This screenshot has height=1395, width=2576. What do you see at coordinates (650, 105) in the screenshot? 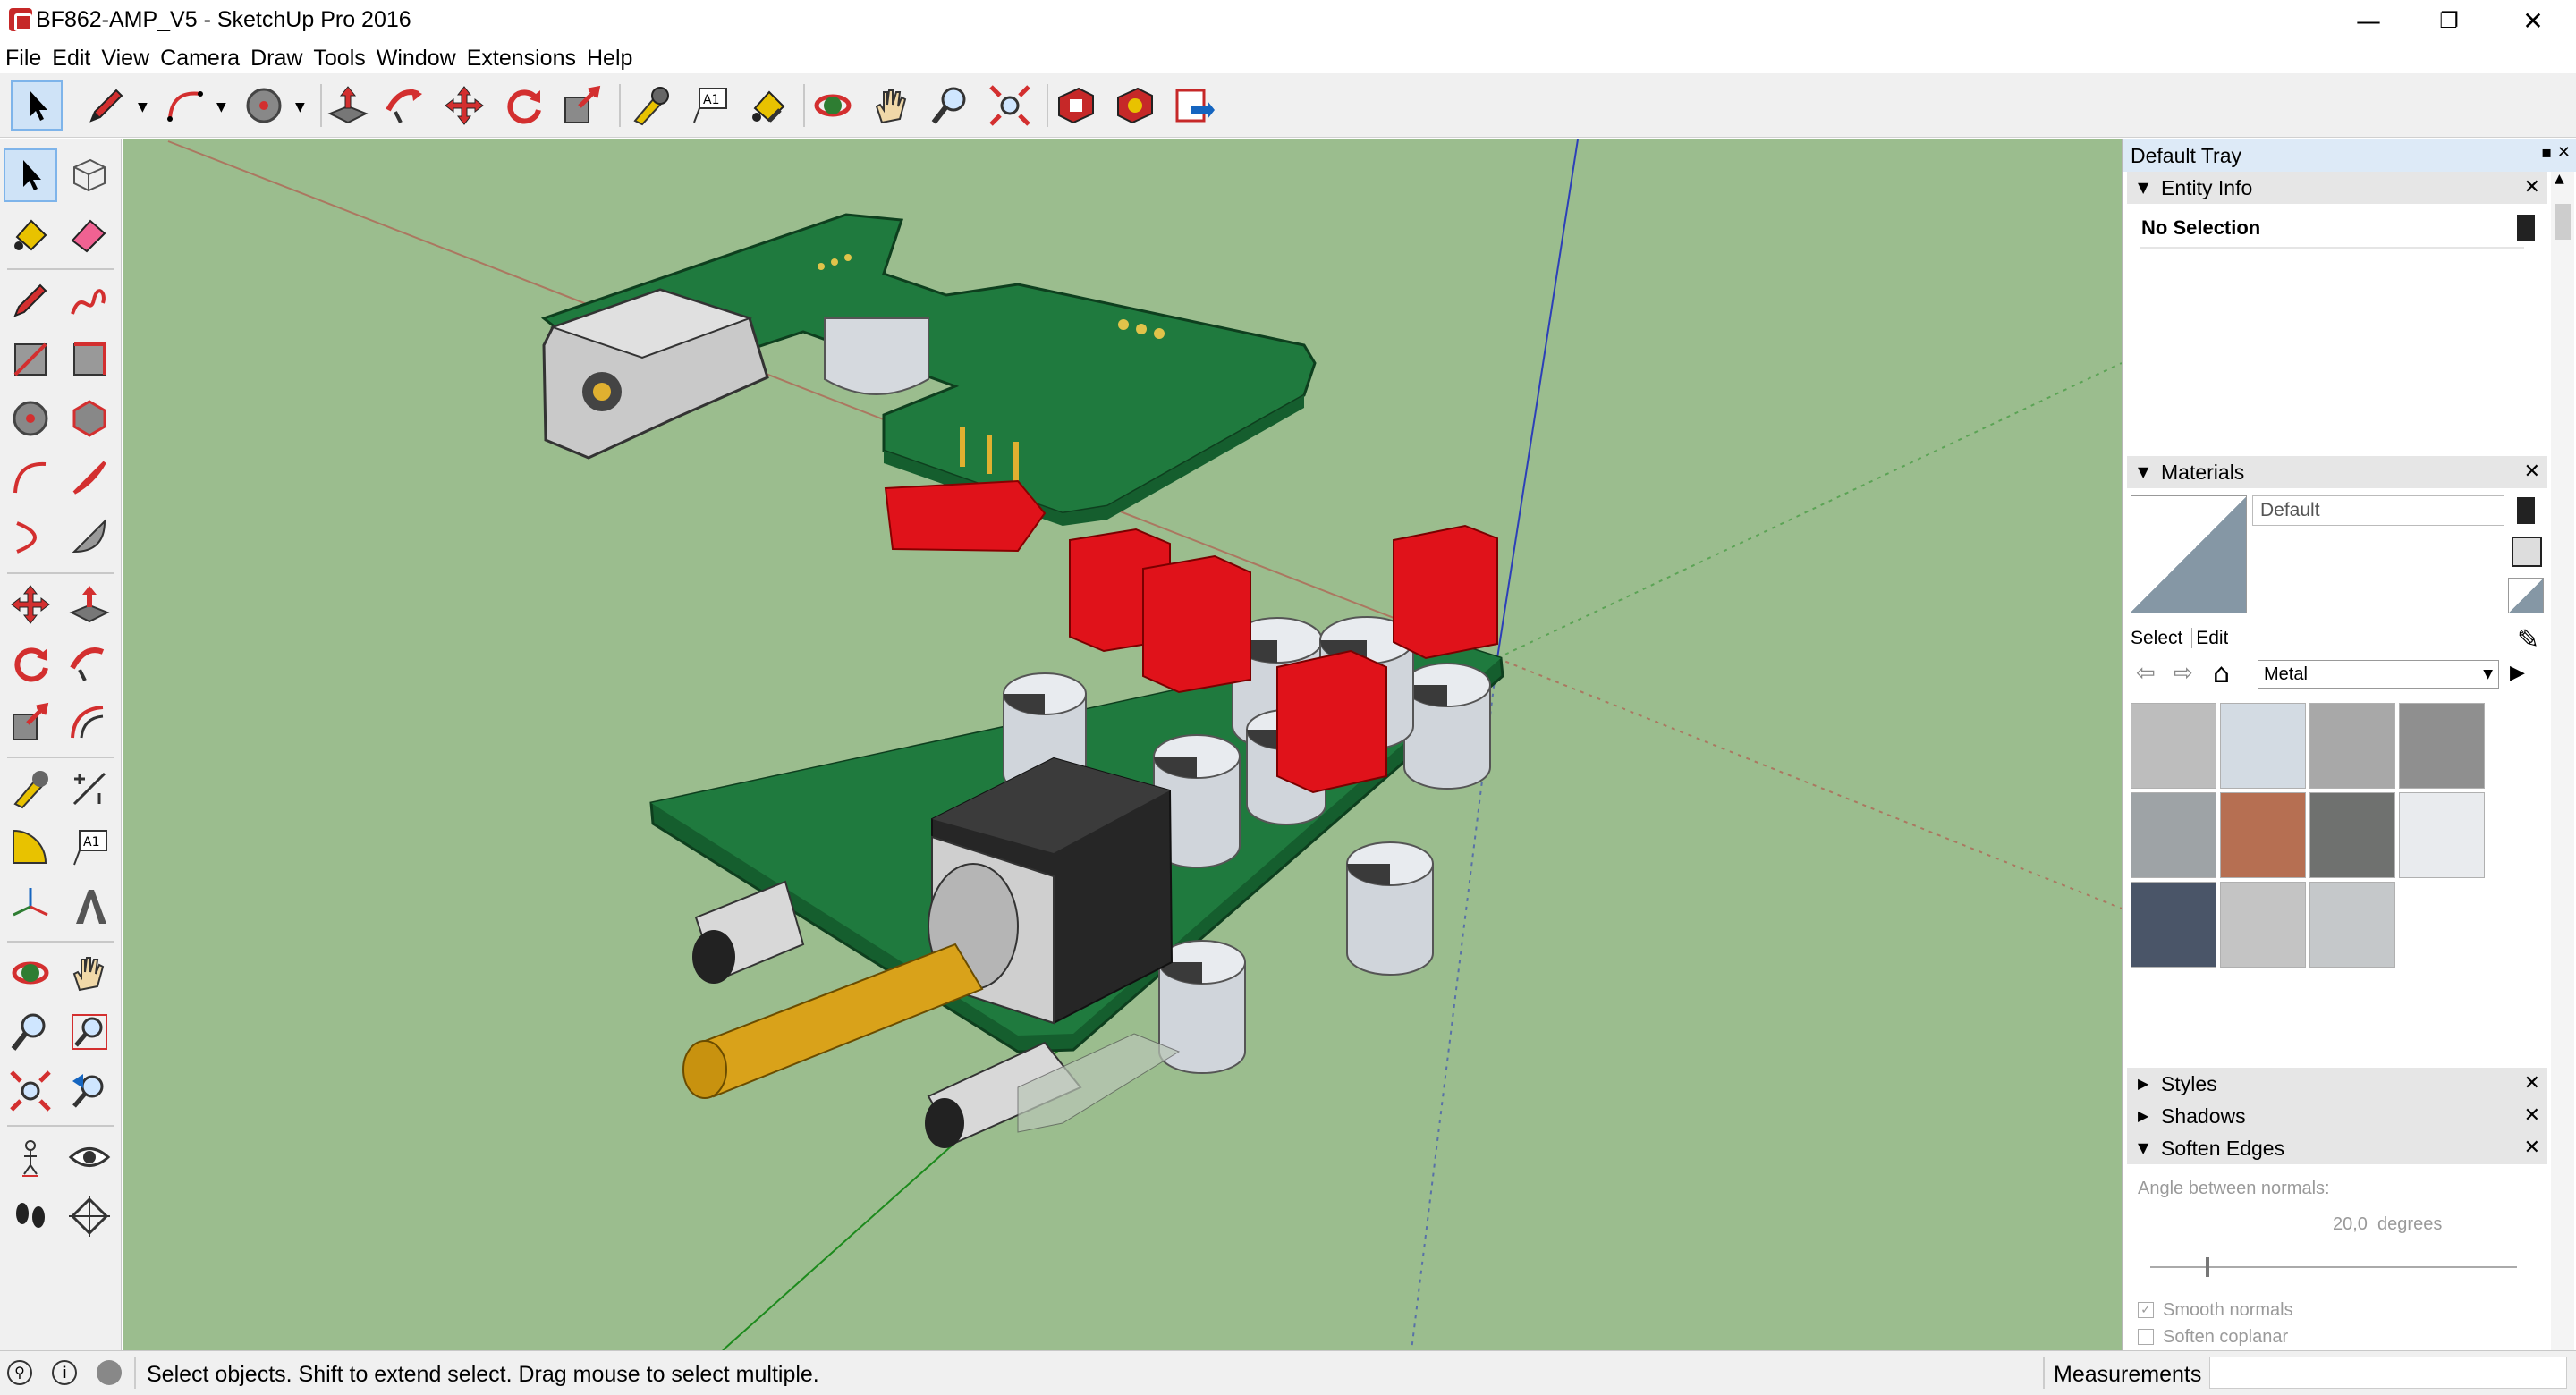
I see `tape-measure-button` at bounding box center [650, 105].